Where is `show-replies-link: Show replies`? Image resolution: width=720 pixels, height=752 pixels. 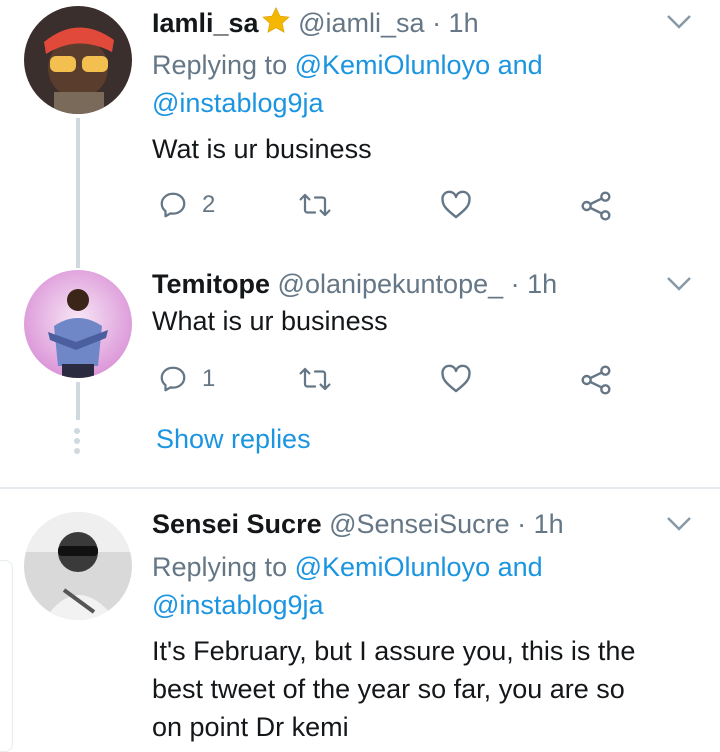 show-replies-link: Show replies is located at coordinates (233, 439).